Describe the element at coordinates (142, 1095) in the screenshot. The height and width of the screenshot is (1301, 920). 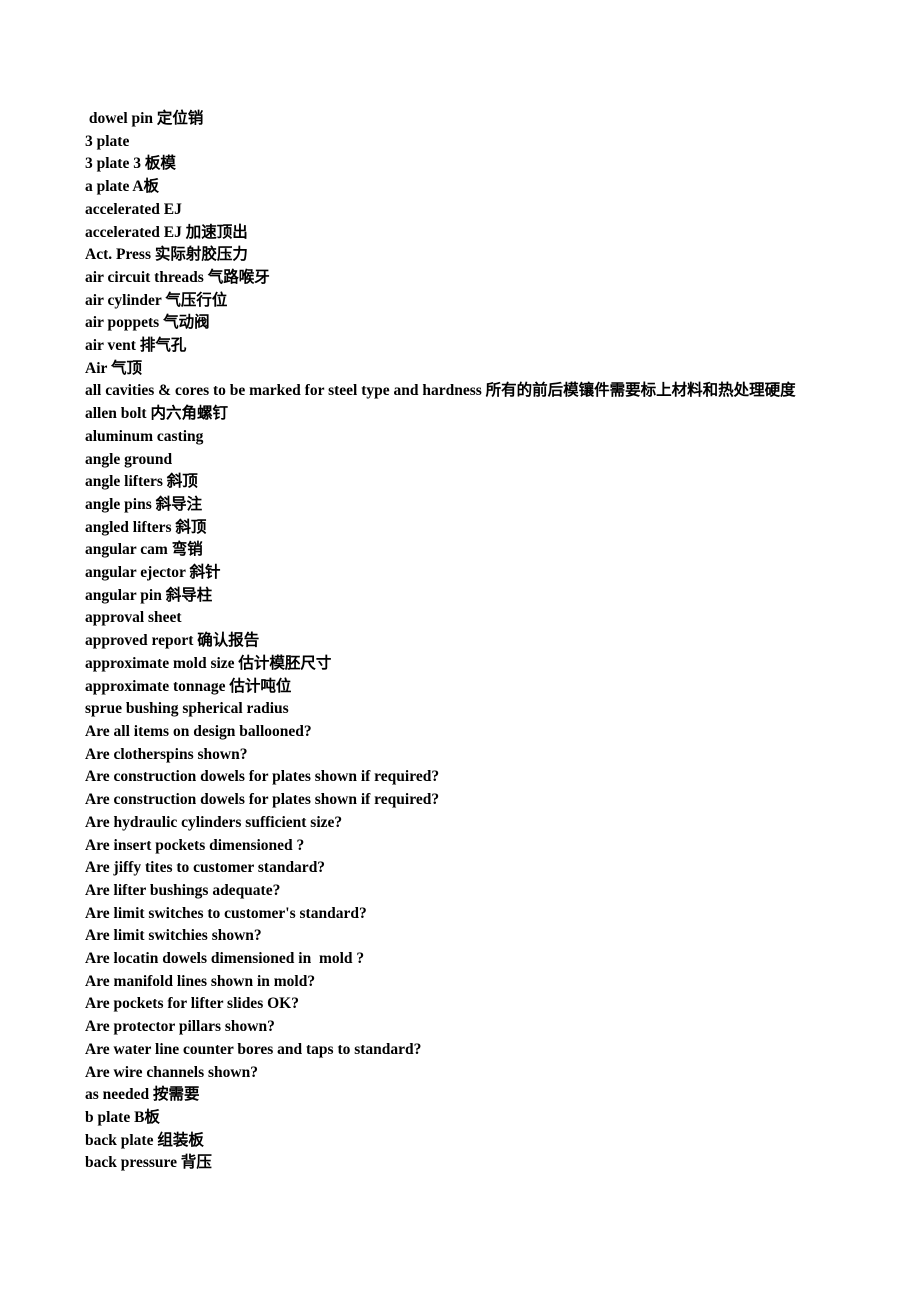
I see `glossary-line: as needed 按需要` at that location.